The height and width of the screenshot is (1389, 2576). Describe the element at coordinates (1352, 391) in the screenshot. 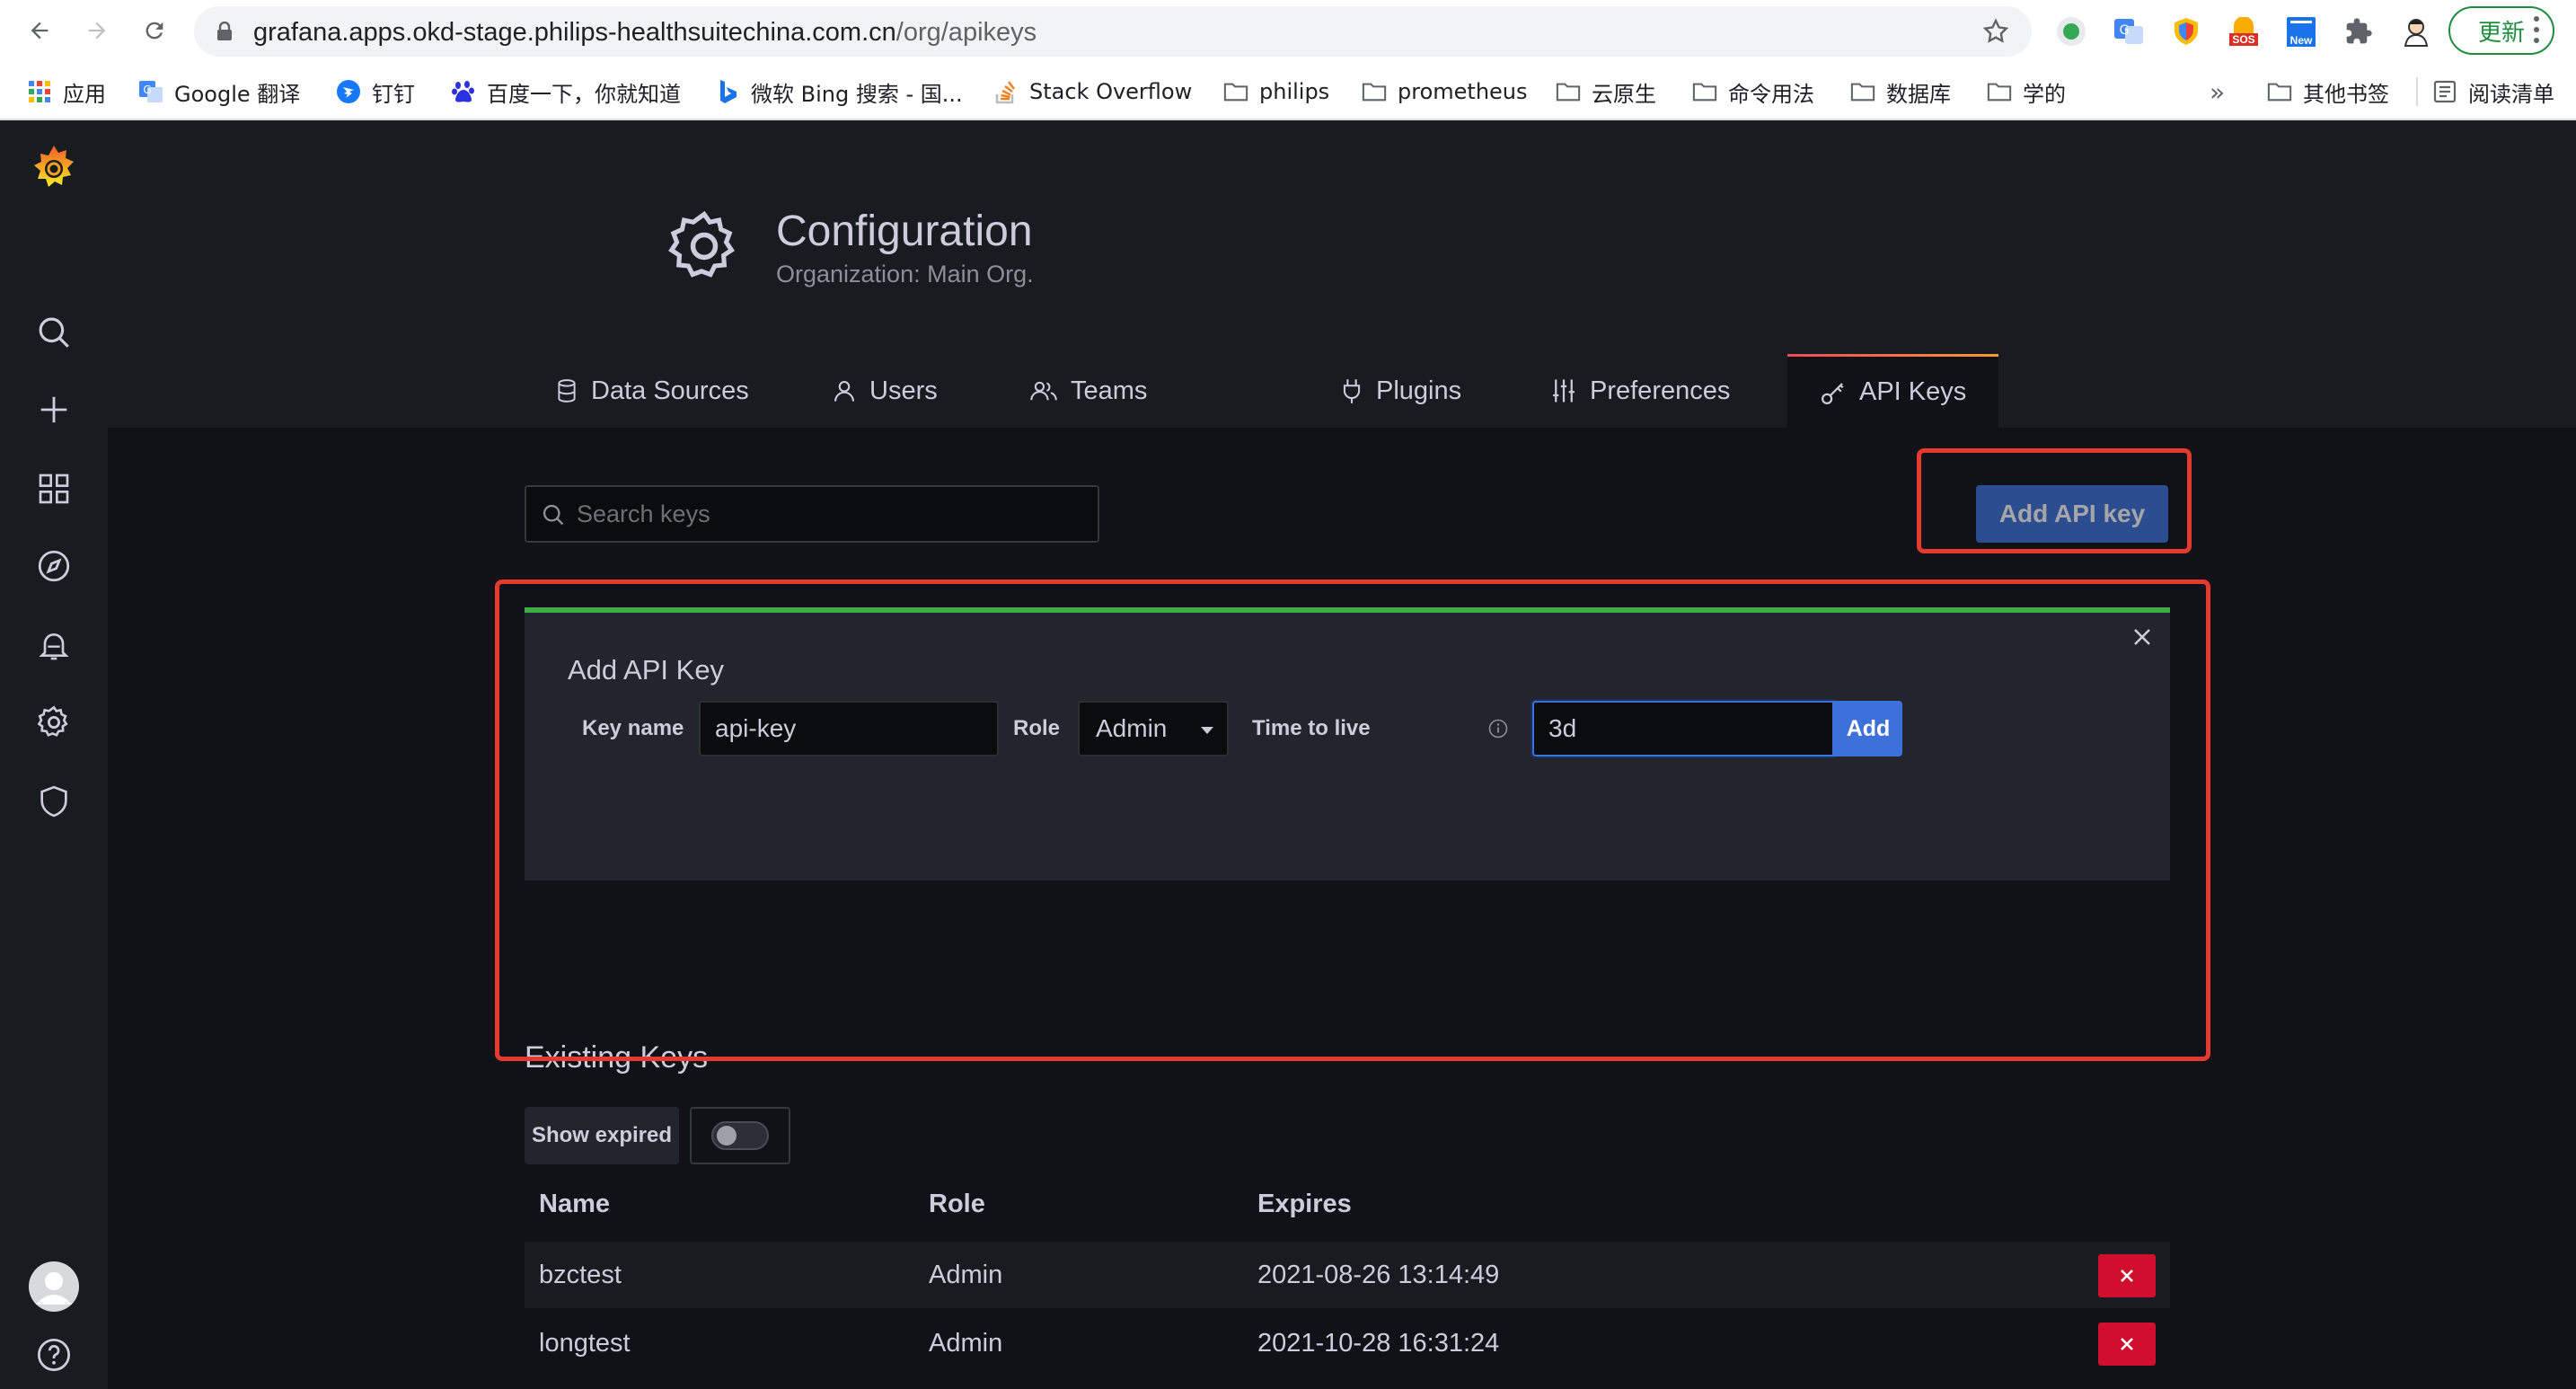

I see `plug-icon` at that location.